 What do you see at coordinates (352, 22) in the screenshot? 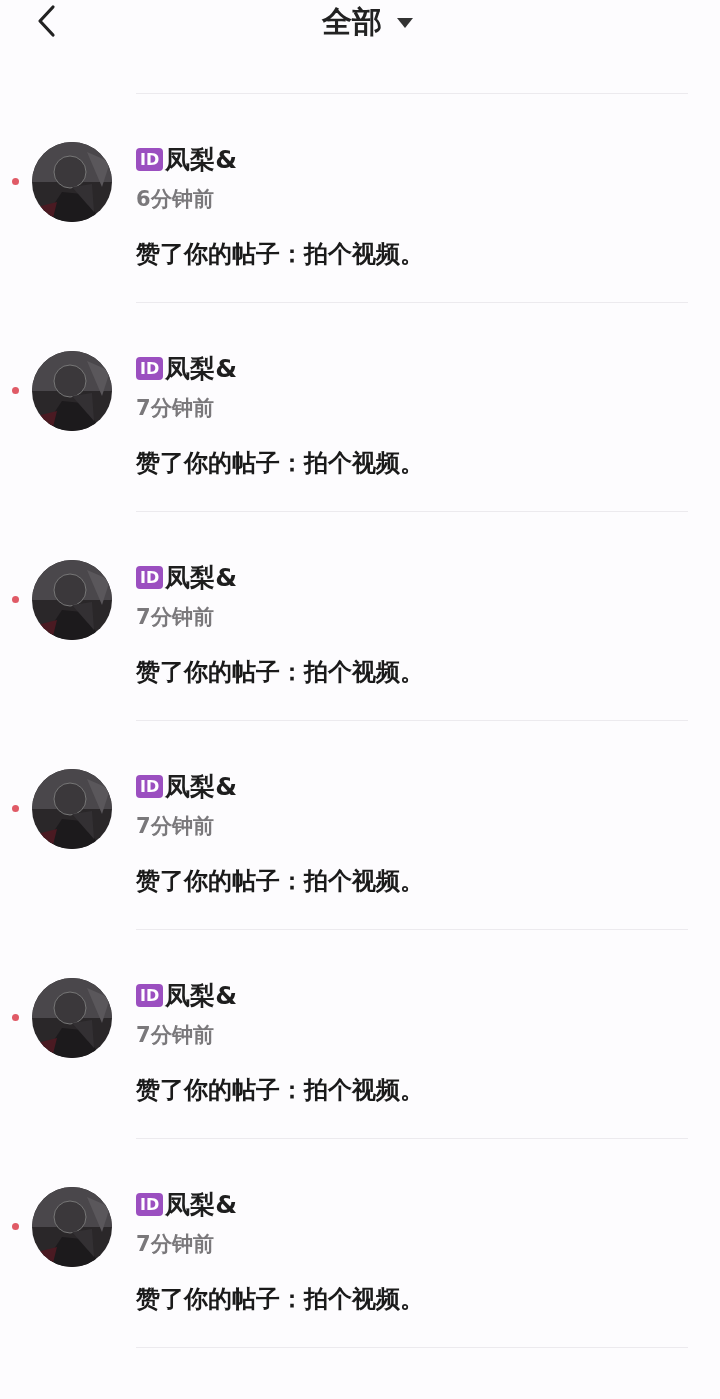
I see `filter-title: 全部` at bounding box center [352, 22].